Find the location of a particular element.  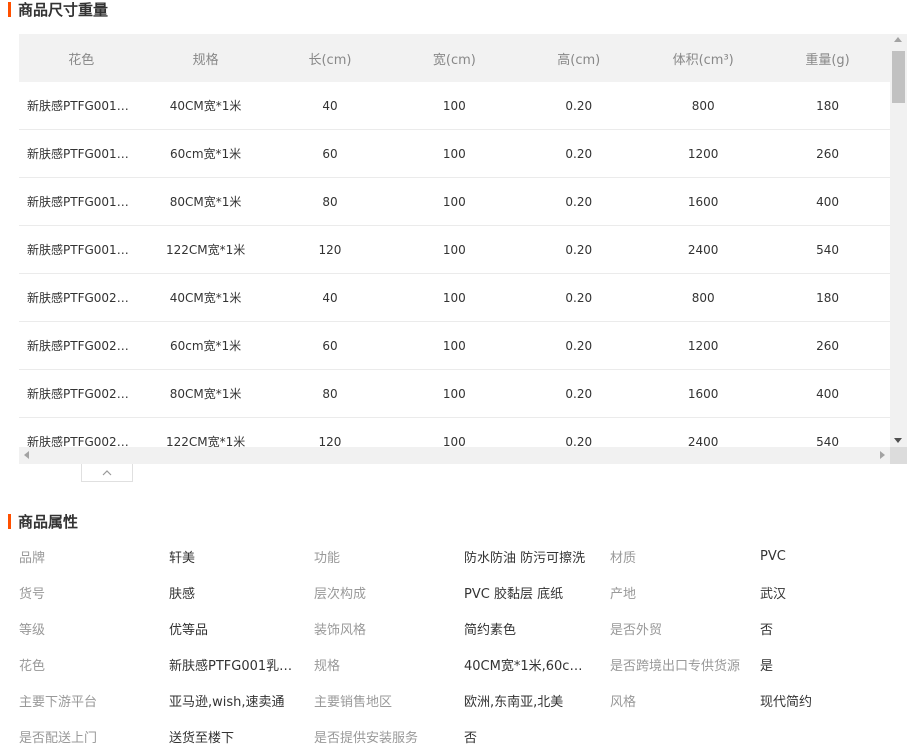

table-row: 新肤感PTFG002哑… 40CM宽*1米 40 100 0.20 800 180 is located at coordinates (454, 298).